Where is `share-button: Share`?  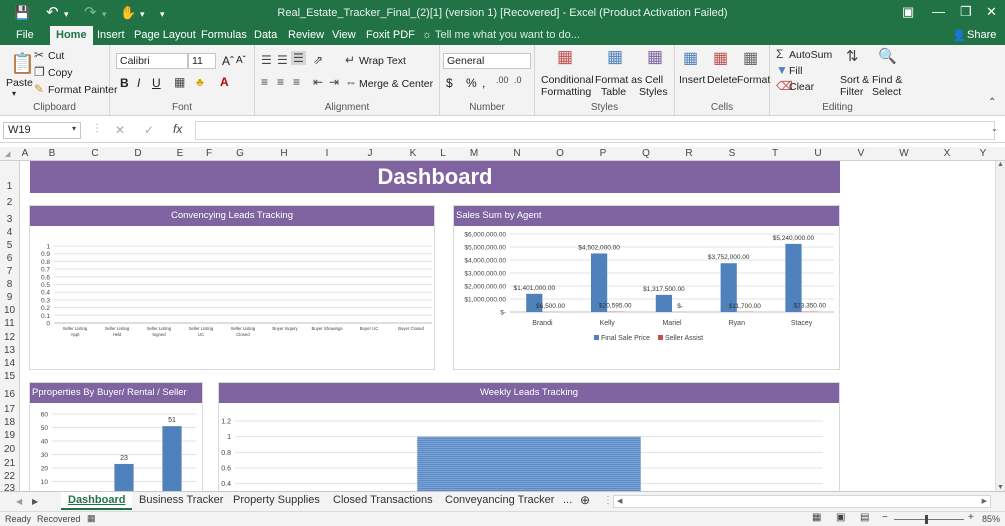 share-button: Share is located at coordinates (981, 35).